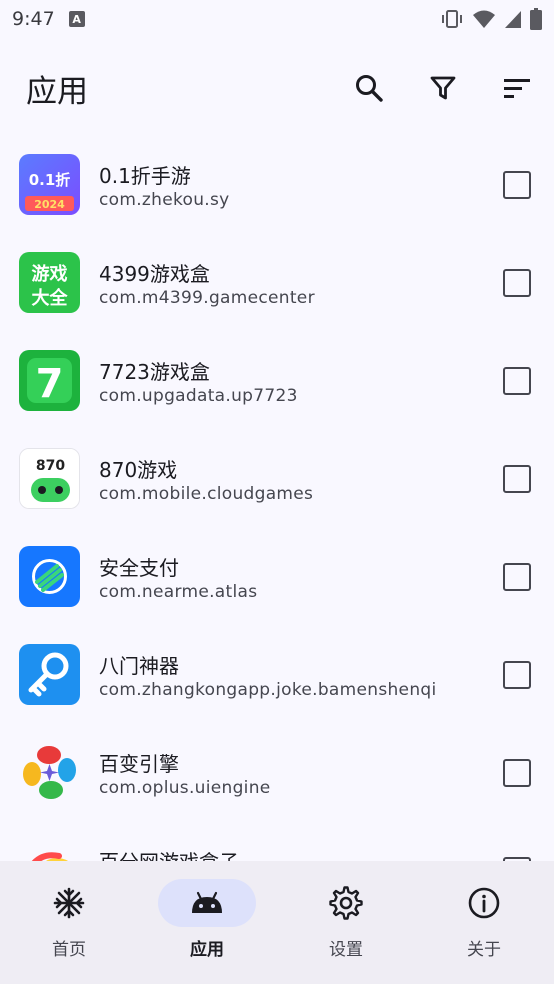  What do you see at coordinates (138, 470) in the screenshot?
I see `app-name: 870游戏` at bounding box center [138, 470].